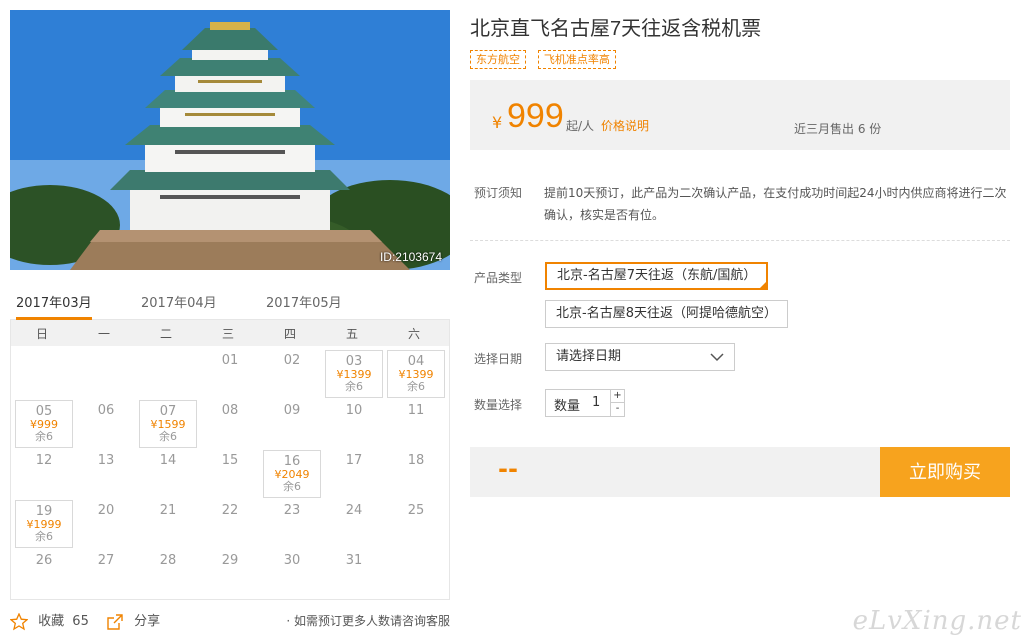 The image size is (1034, 644). Describe the element at coordinates (41, 334) in the screenshot. I see `weekday-label: 日` at that location.